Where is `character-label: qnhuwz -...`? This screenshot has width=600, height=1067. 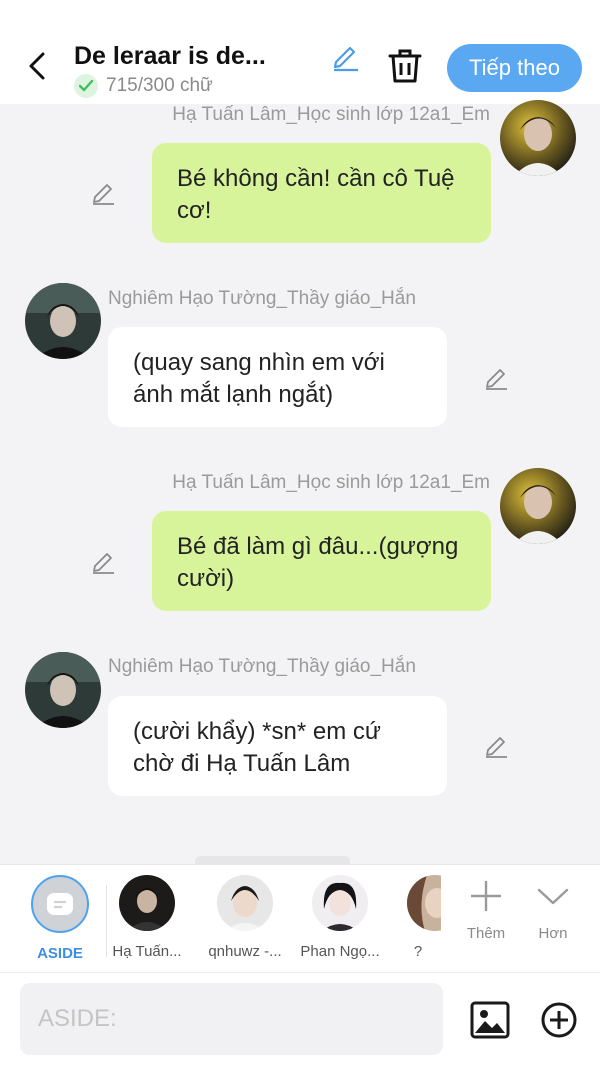
character-label: qnhuwz -... is located at coordinates (245, 951).